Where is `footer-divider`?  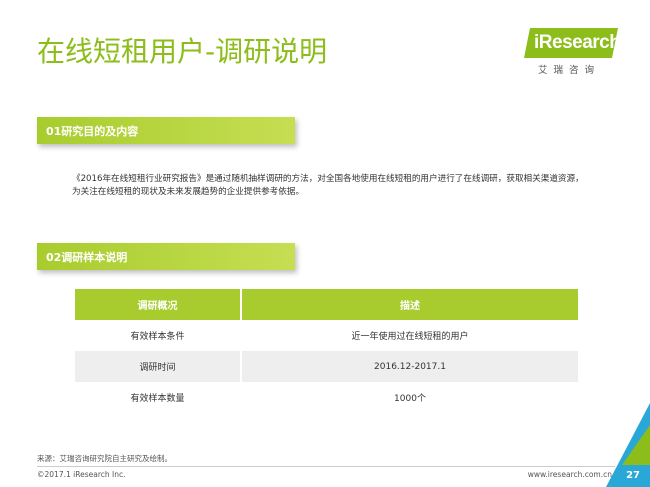 footer-divider is located at coordinates (326, 466).